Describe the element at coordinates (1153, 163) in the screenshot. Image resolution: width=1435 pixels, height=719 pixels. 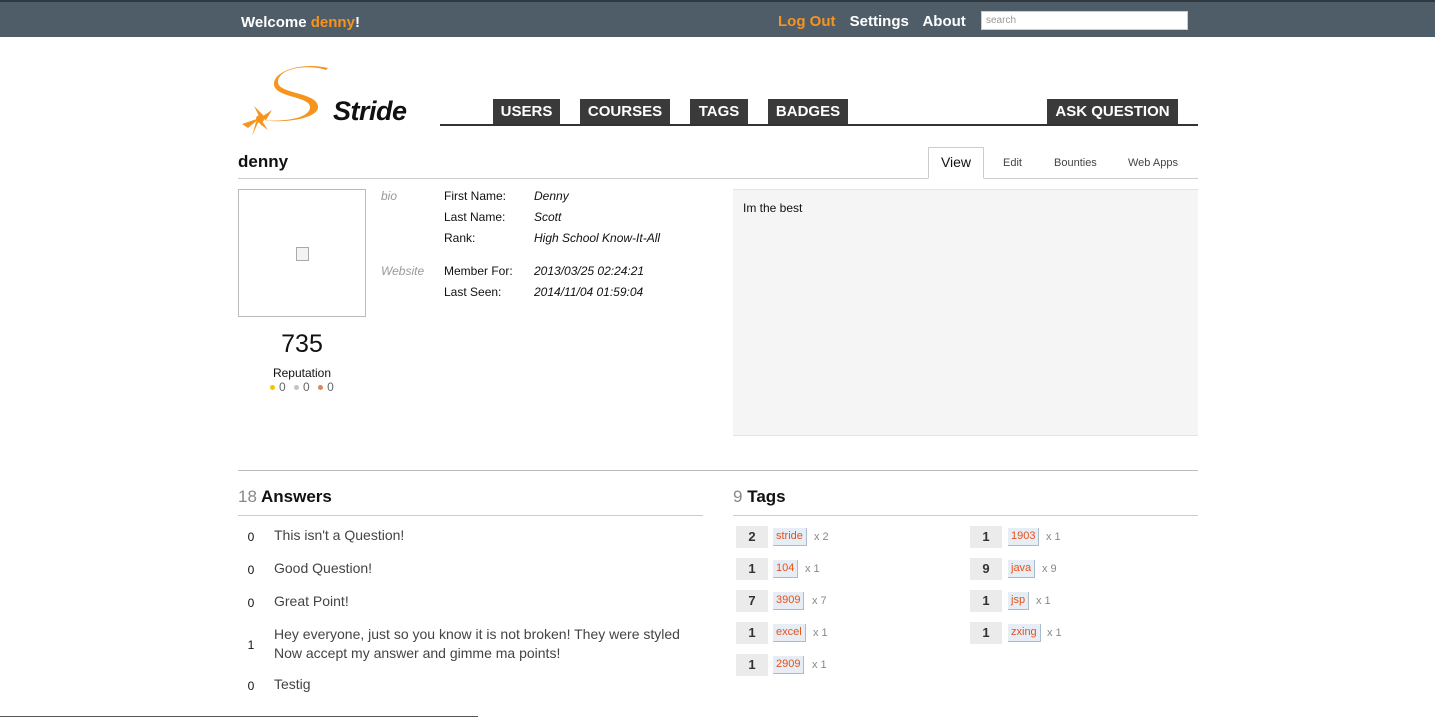
I see `tab-web-apps: Web Apps` at that location.